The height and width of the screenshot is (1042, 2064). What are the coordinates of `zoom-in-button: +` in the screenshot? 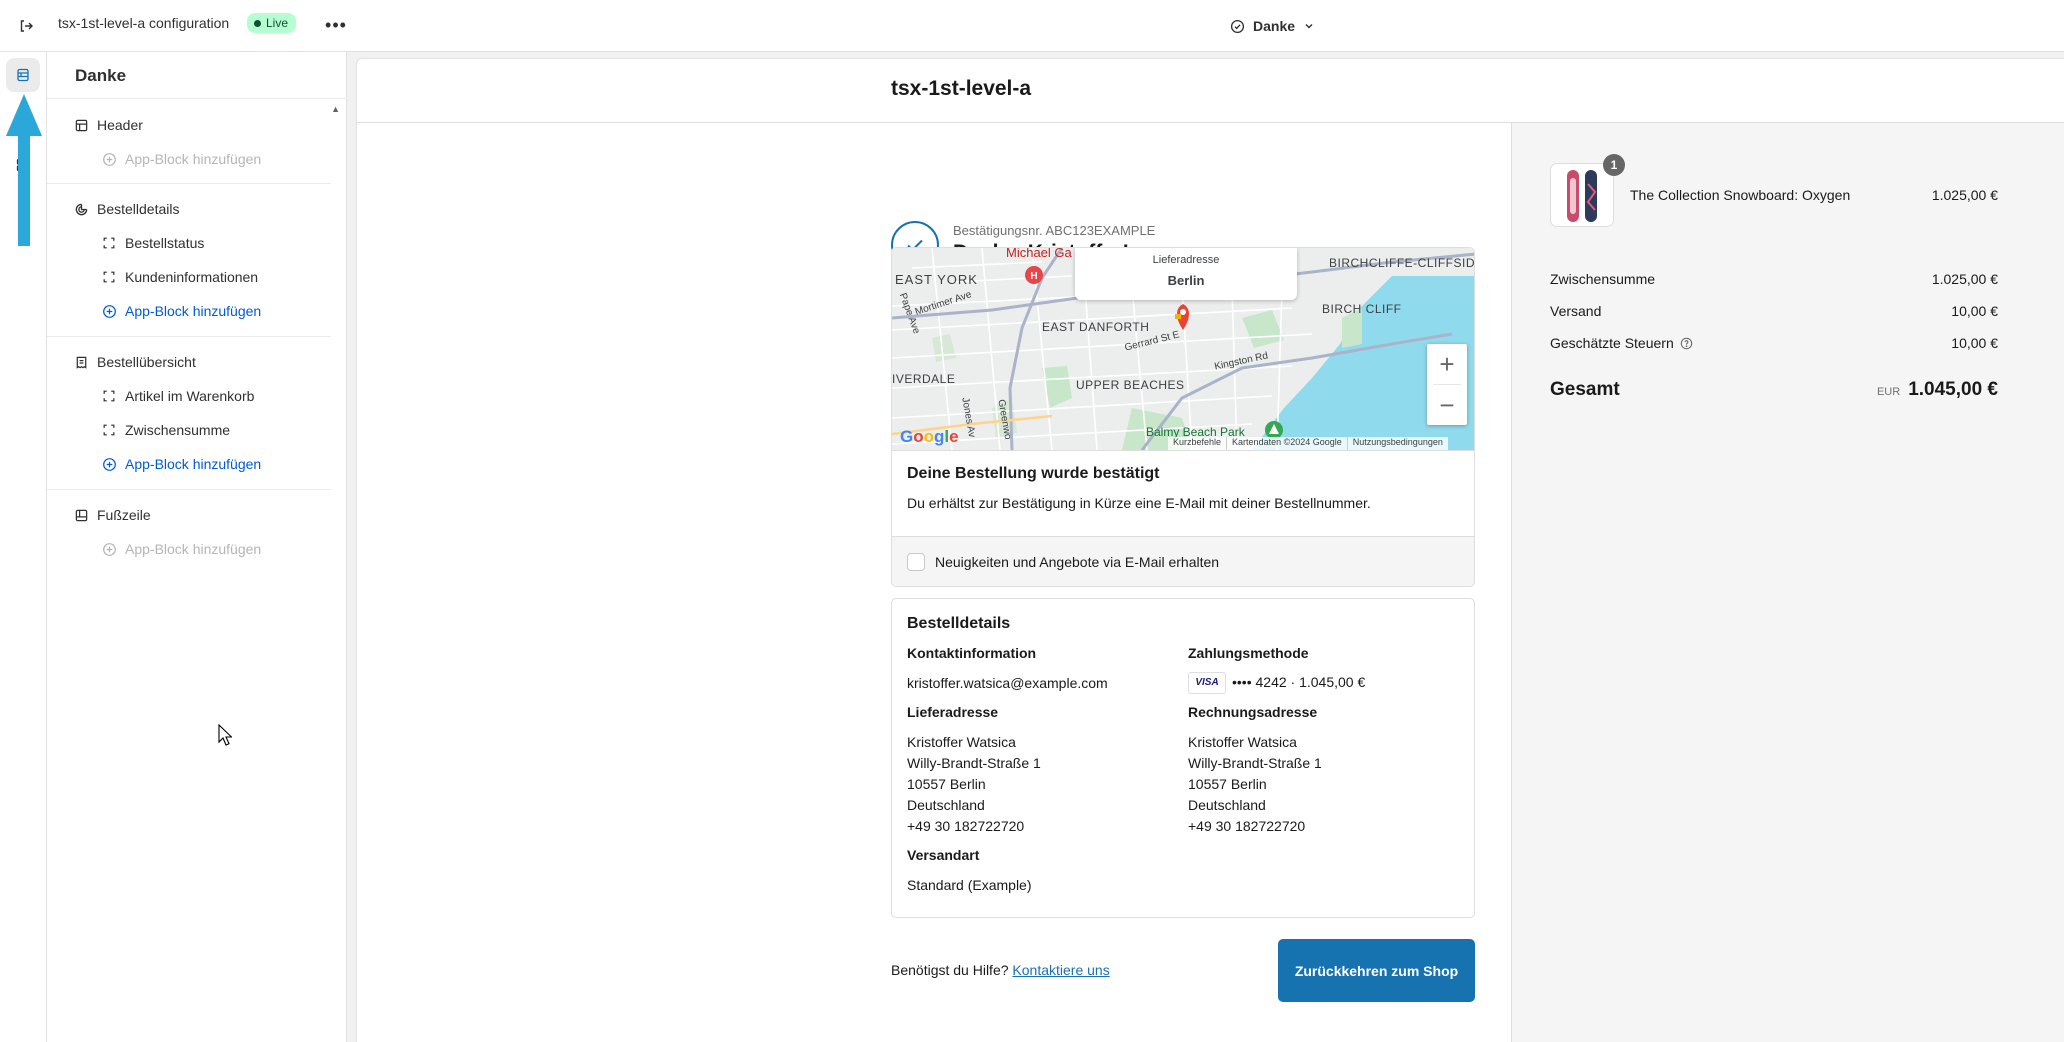 It's located at (1447, 364).